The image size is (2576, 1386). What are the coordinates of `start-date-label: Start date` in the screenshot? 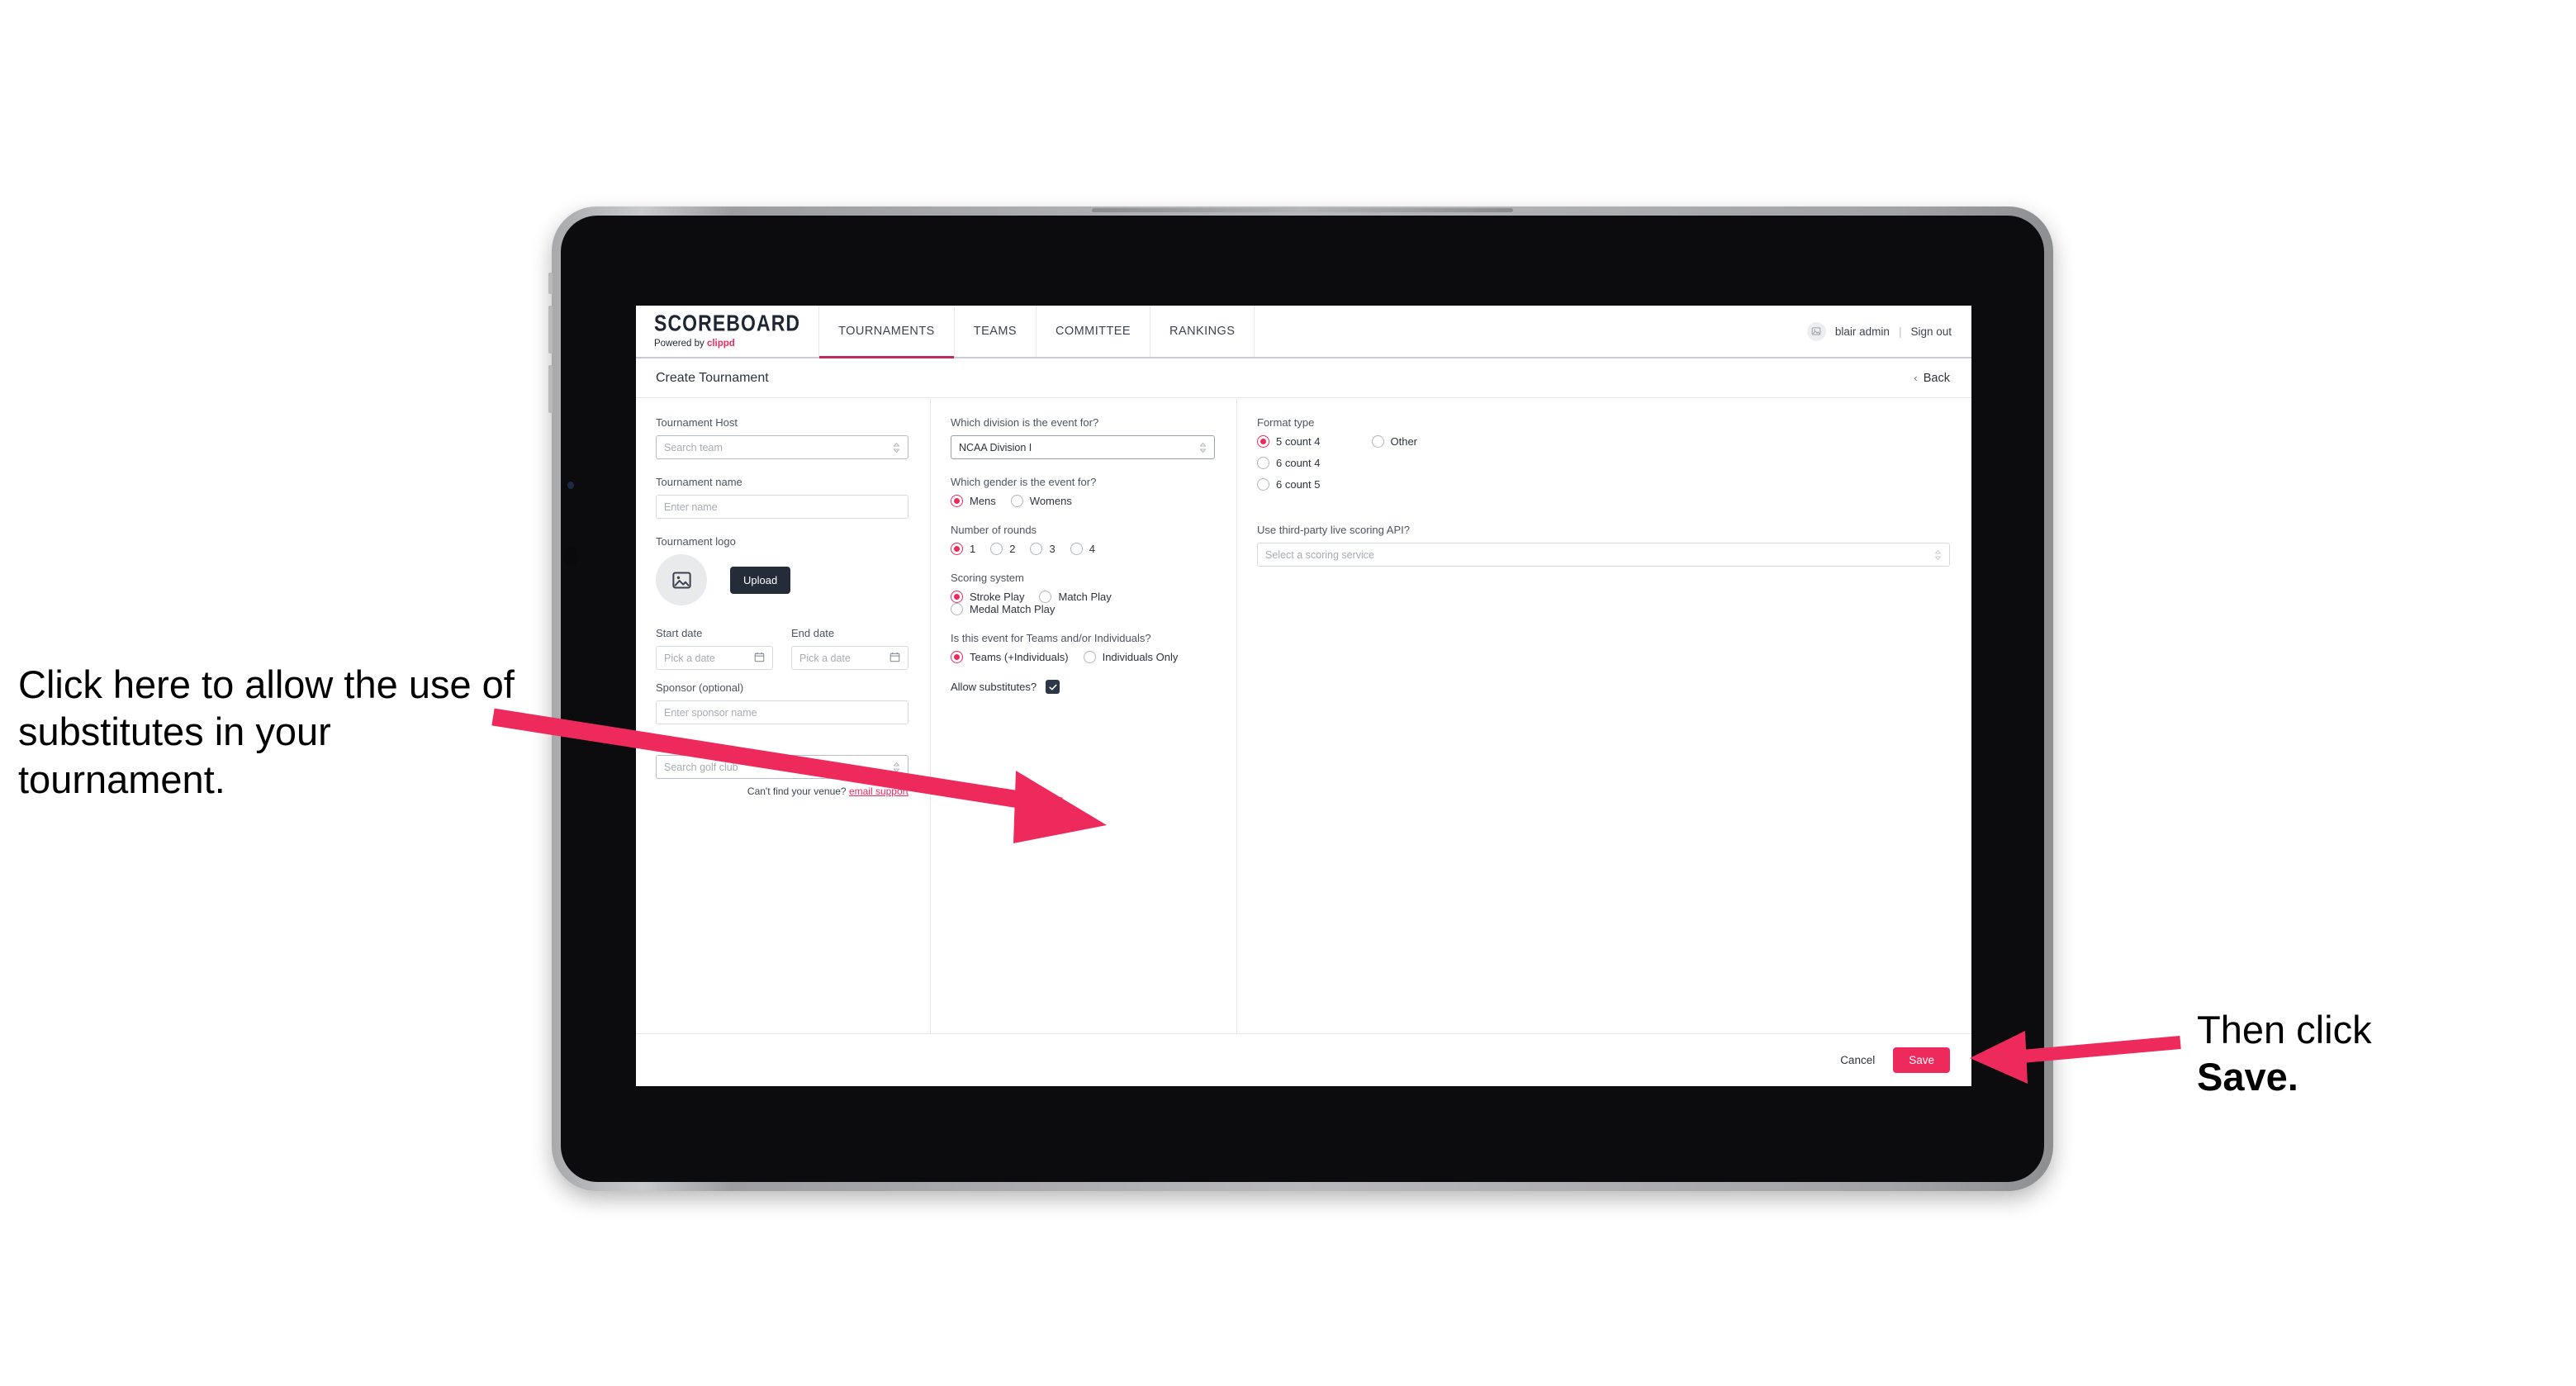 It's located at (679, 633).